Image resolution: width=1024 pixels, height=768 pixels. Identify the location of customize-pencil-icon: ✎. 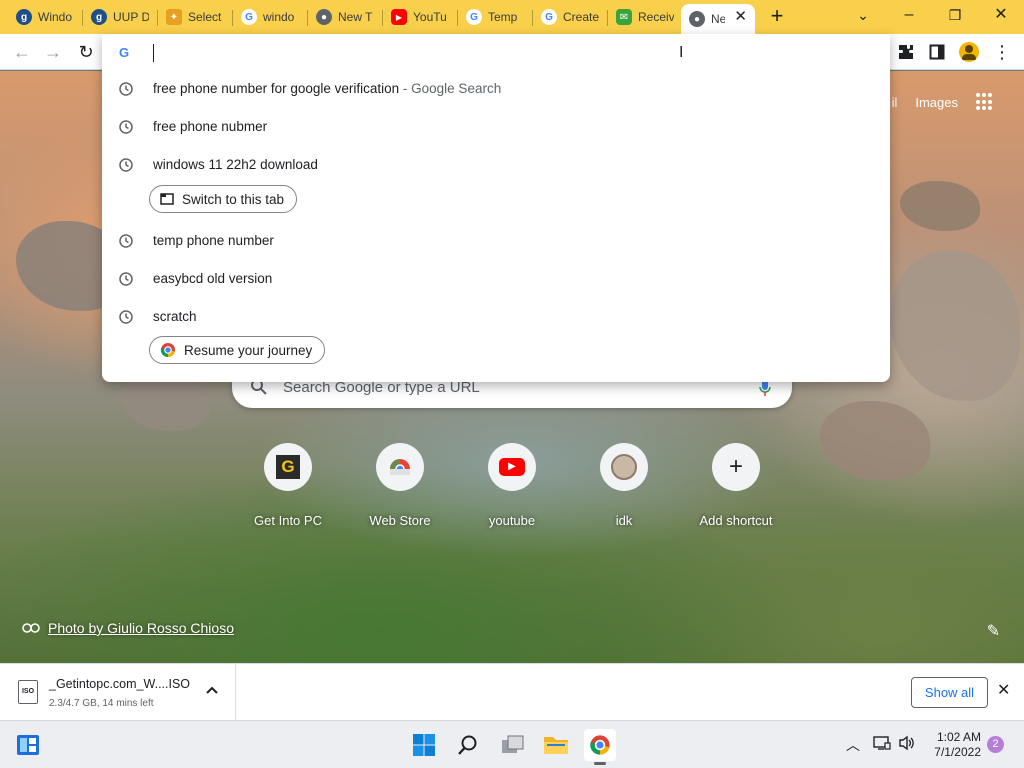
(993, 631).